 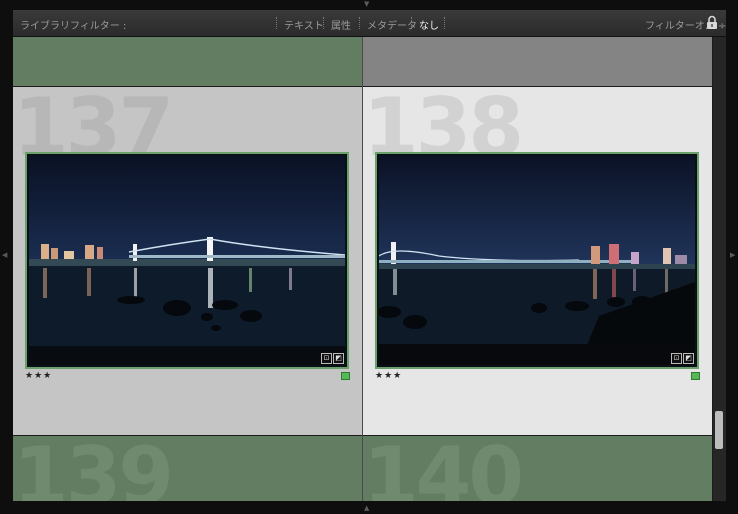 What do you see at coordinates (341, 24) in the screenshot?
I see `filter-tab-attribute: 属性` at bounding box center [341, 24].